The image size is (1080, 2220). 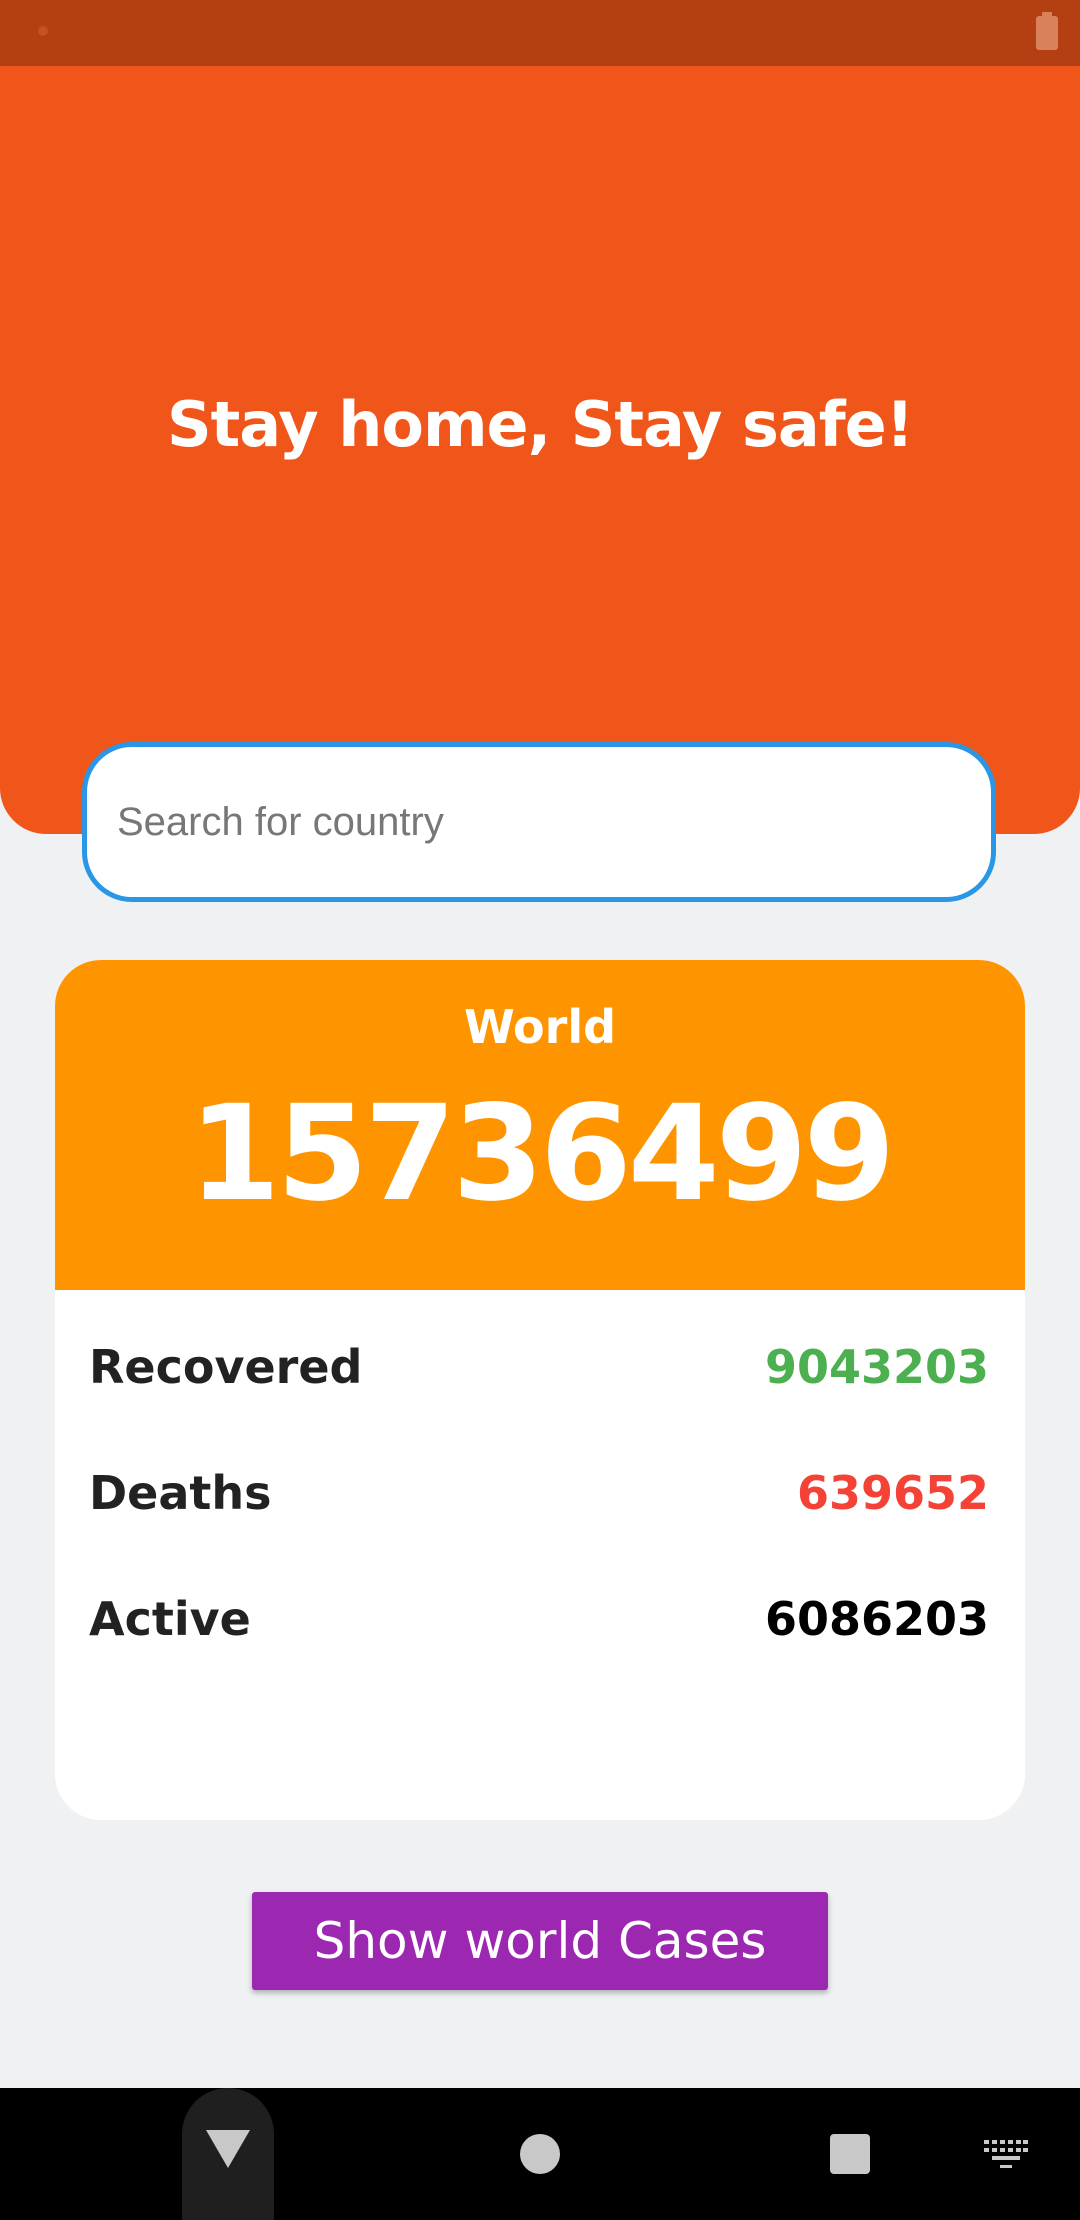 What do you see at coordinates (180, 1493) in the screenshot?
I see `stat-label-deaths: Deaths` at bounding box center [180, 1493].